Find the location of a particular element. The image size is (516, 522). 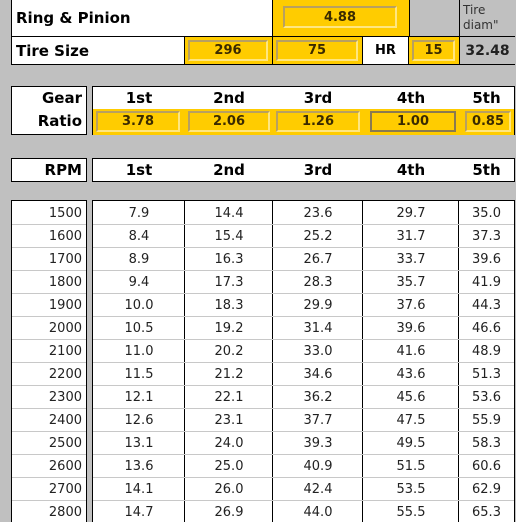

speed-cell-5th: 53.6 is located at coordinates (486, 397).